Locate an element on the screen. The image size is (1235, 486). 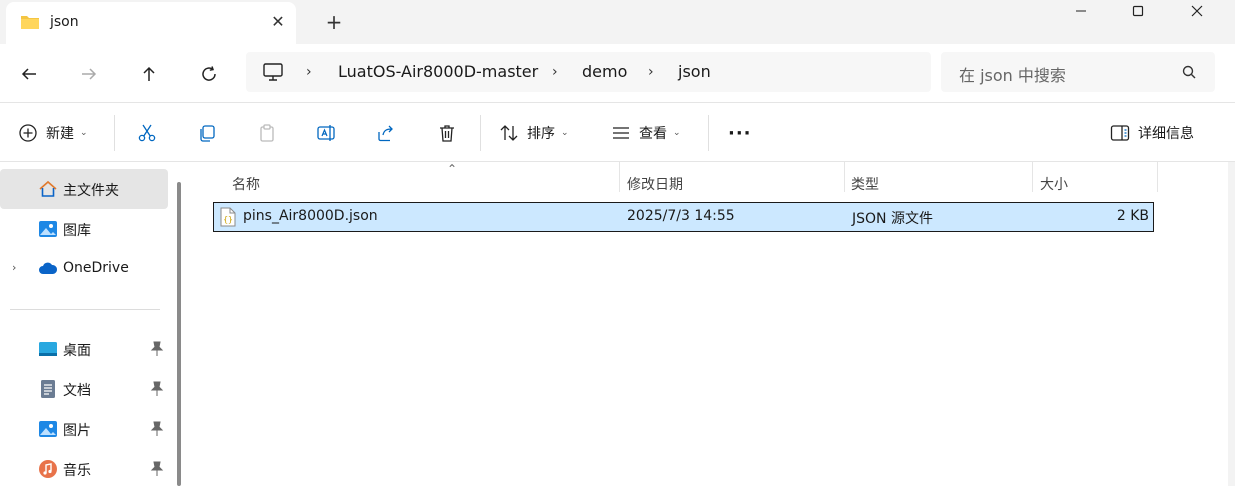
sidebar-item-home: 主文件夹 is located at coordinates (84, 189).